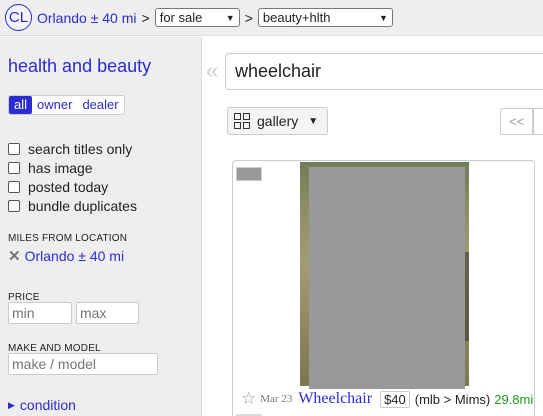 The image size is (543, 416). I want to click on tab-dealer: dealer, so click(100, 105).